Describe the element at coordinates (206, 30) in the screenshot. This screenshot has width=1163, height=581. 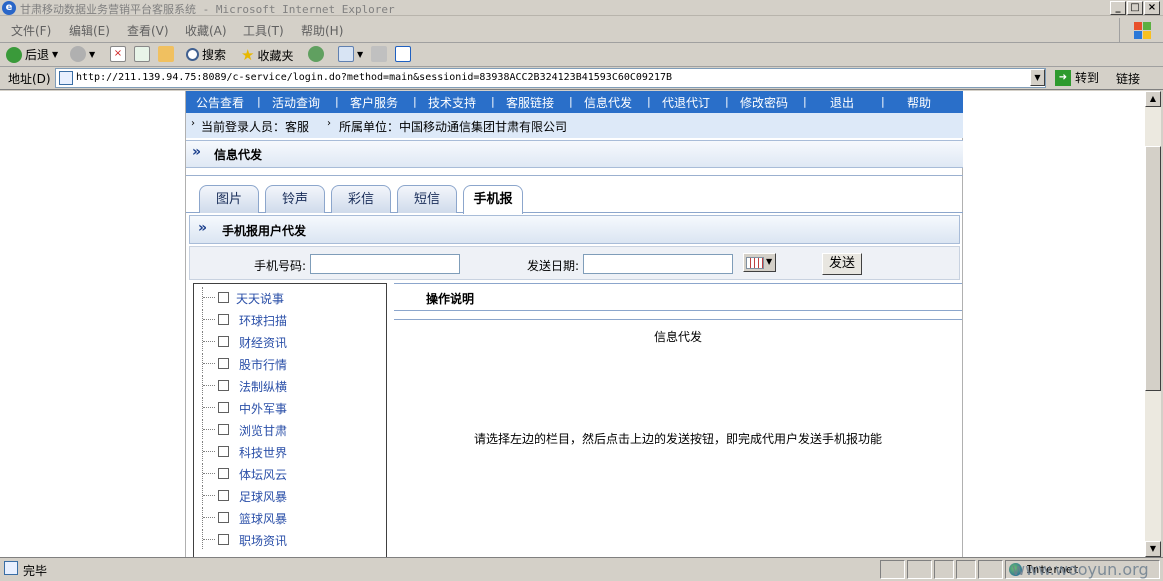
I see `menu-favorites: 收藏(A)` at that location.